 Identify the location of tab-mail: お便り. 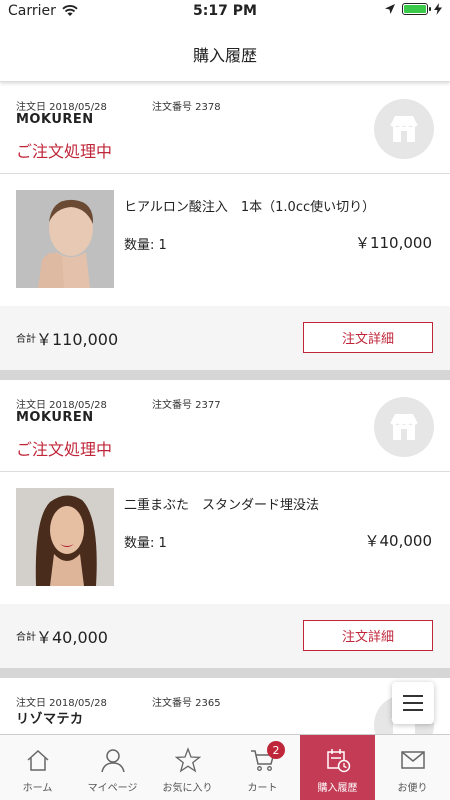
(412, 767).